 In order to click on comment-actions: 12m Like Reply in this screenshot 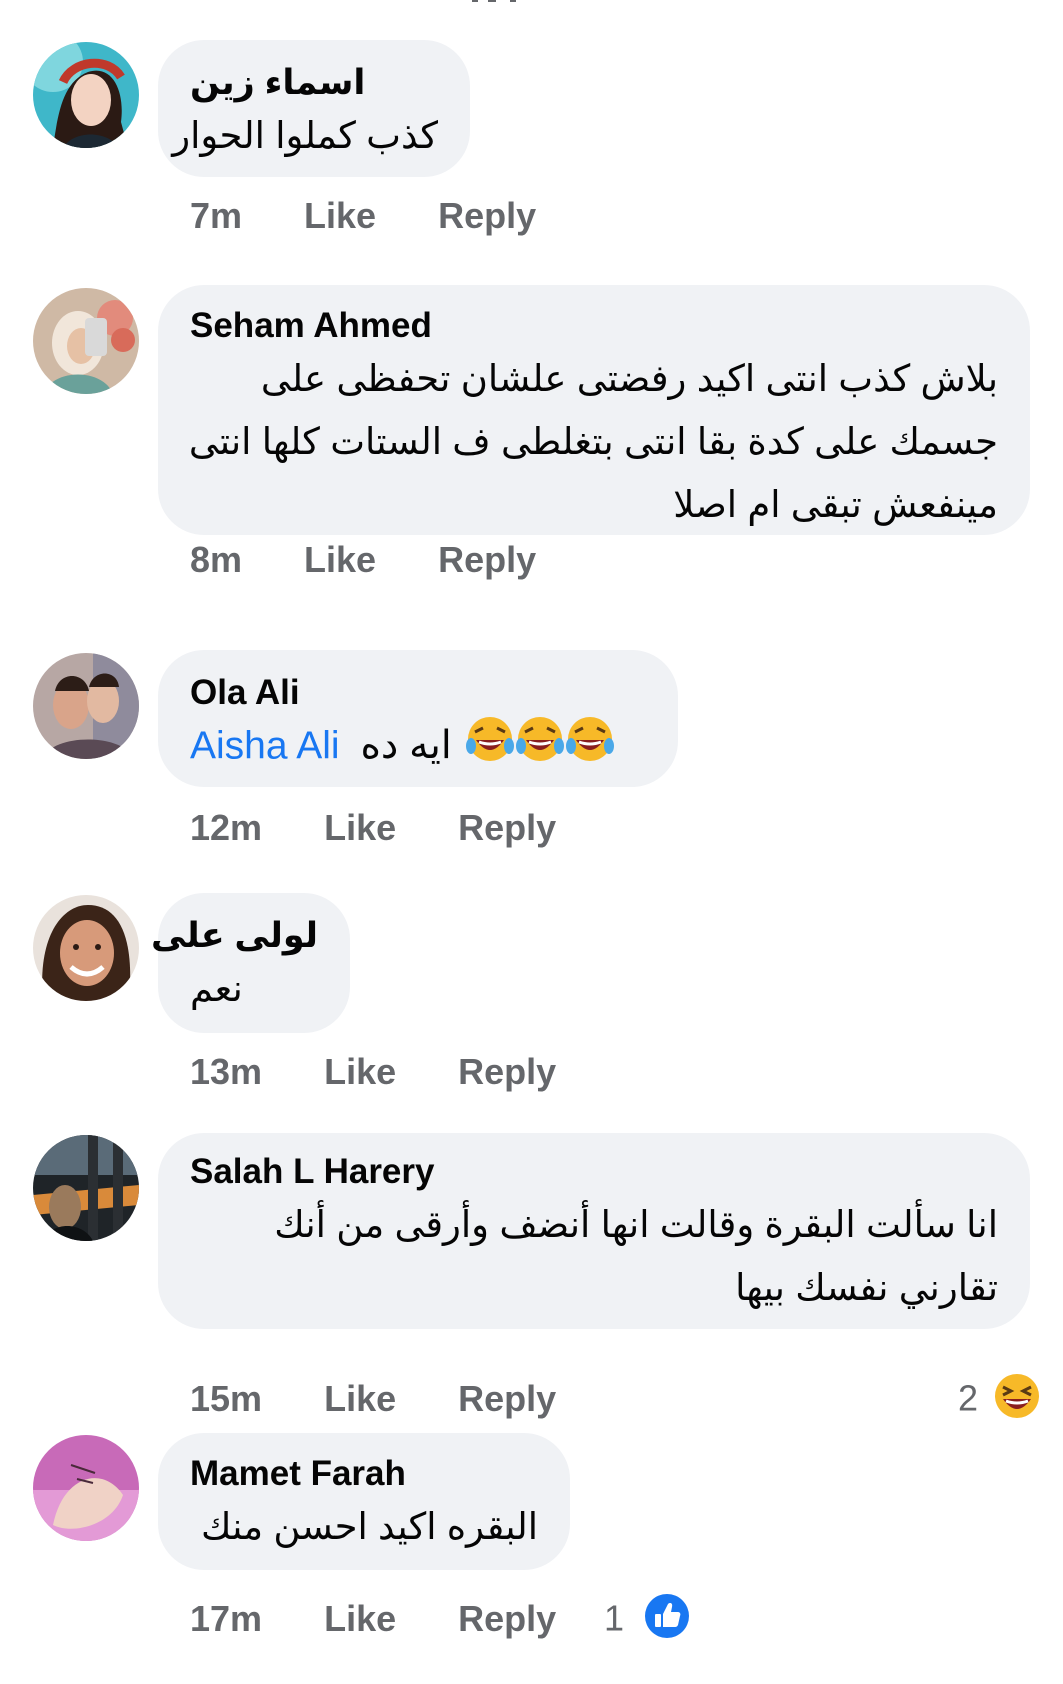, I will do `click(373, 828)`.